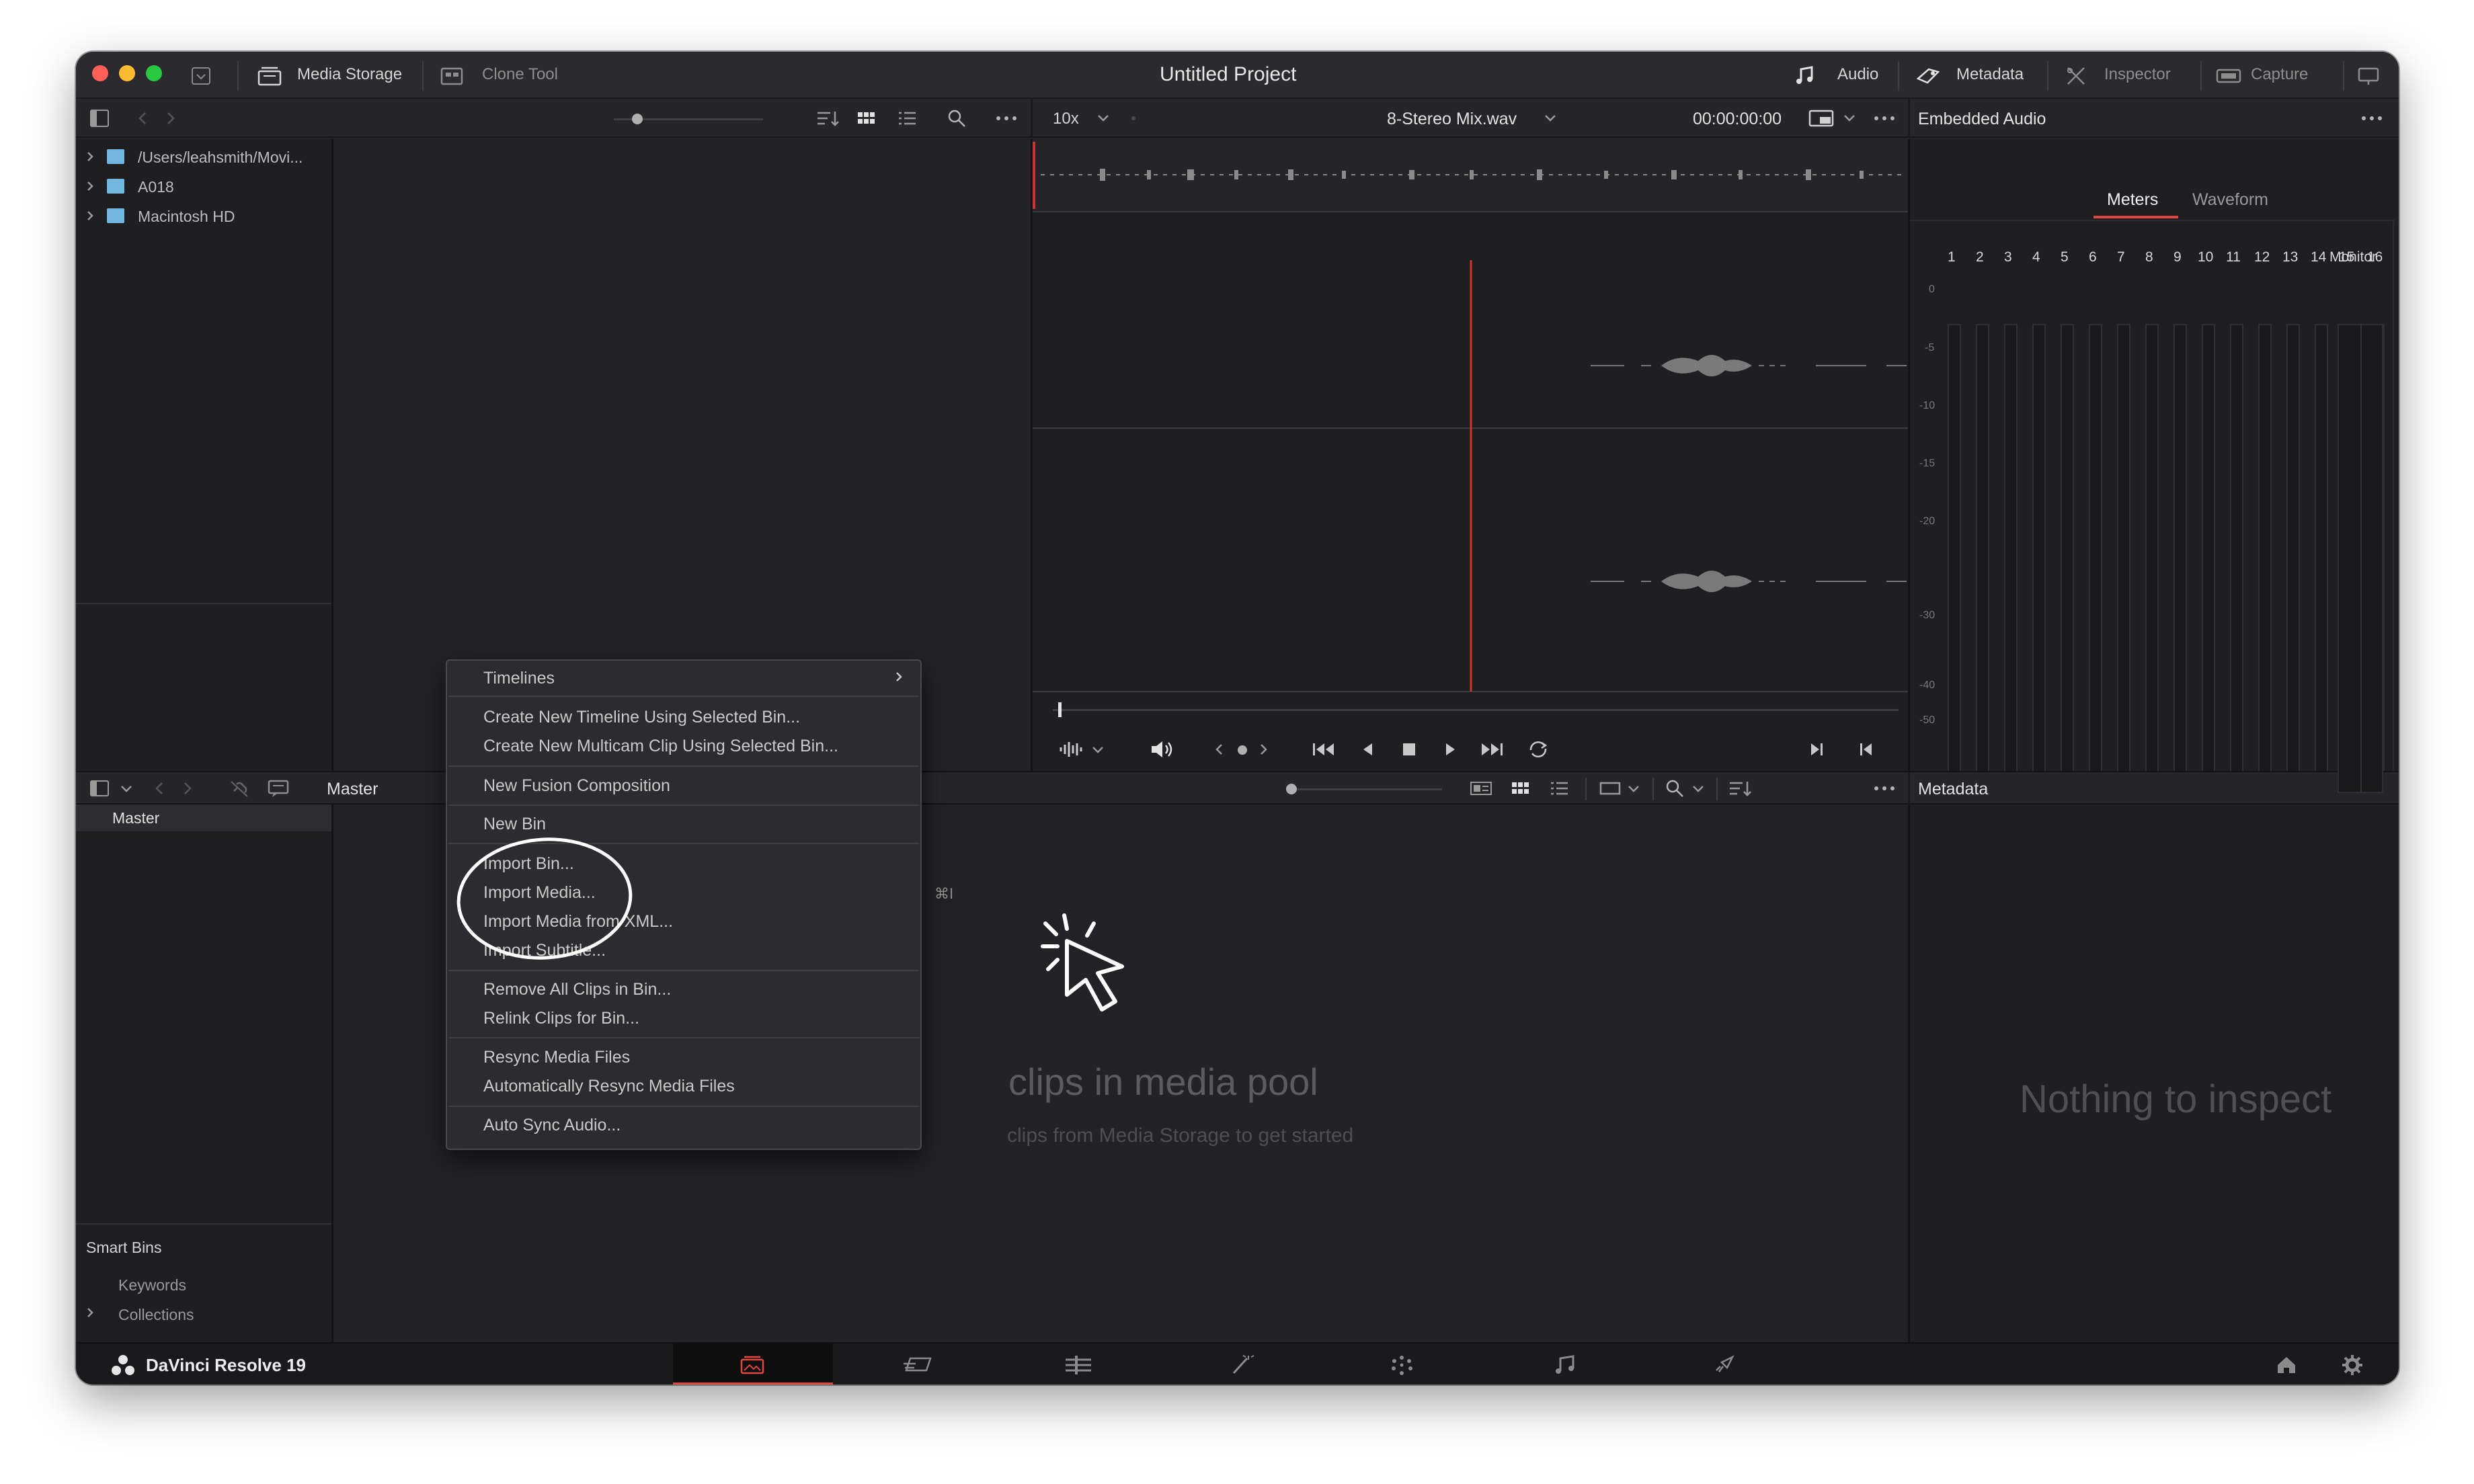 Image resolution: width=2474 pixels, height=1484 pixels. What do you see at coordinates (1850, 118) in the screenshot?
I see `viewer-mode-chevron-icon` at bounding box center [1850, 118].